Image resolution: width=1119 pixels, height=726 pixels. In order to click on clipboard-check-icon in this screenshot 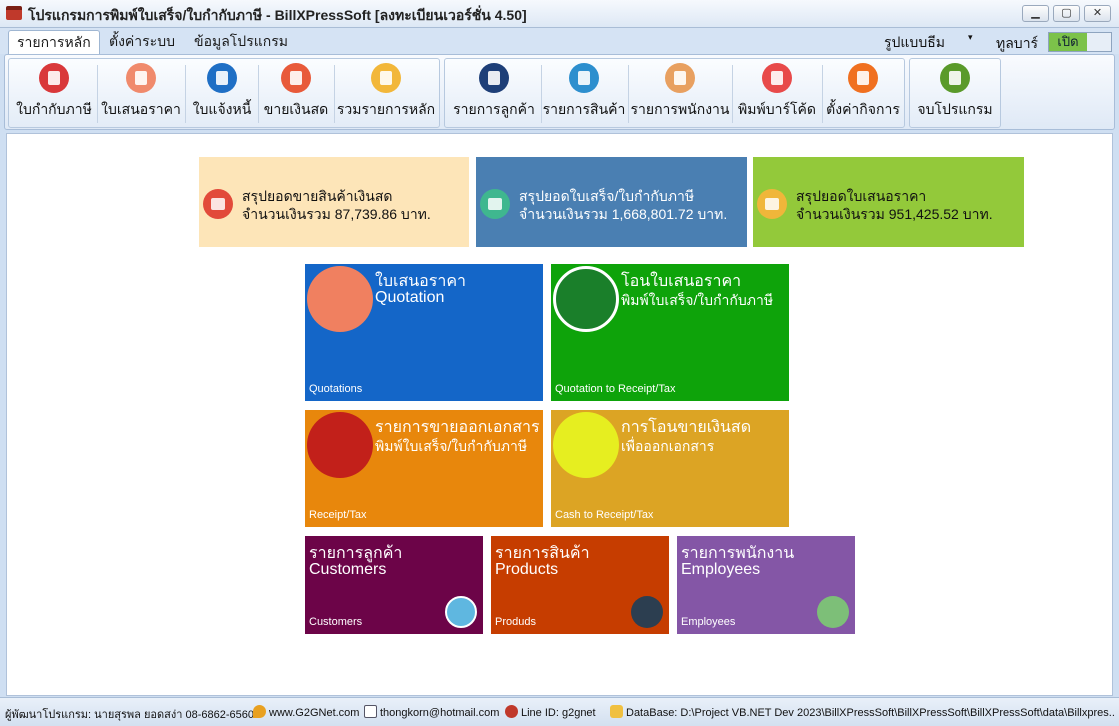, I will do `click(586, 299)`.